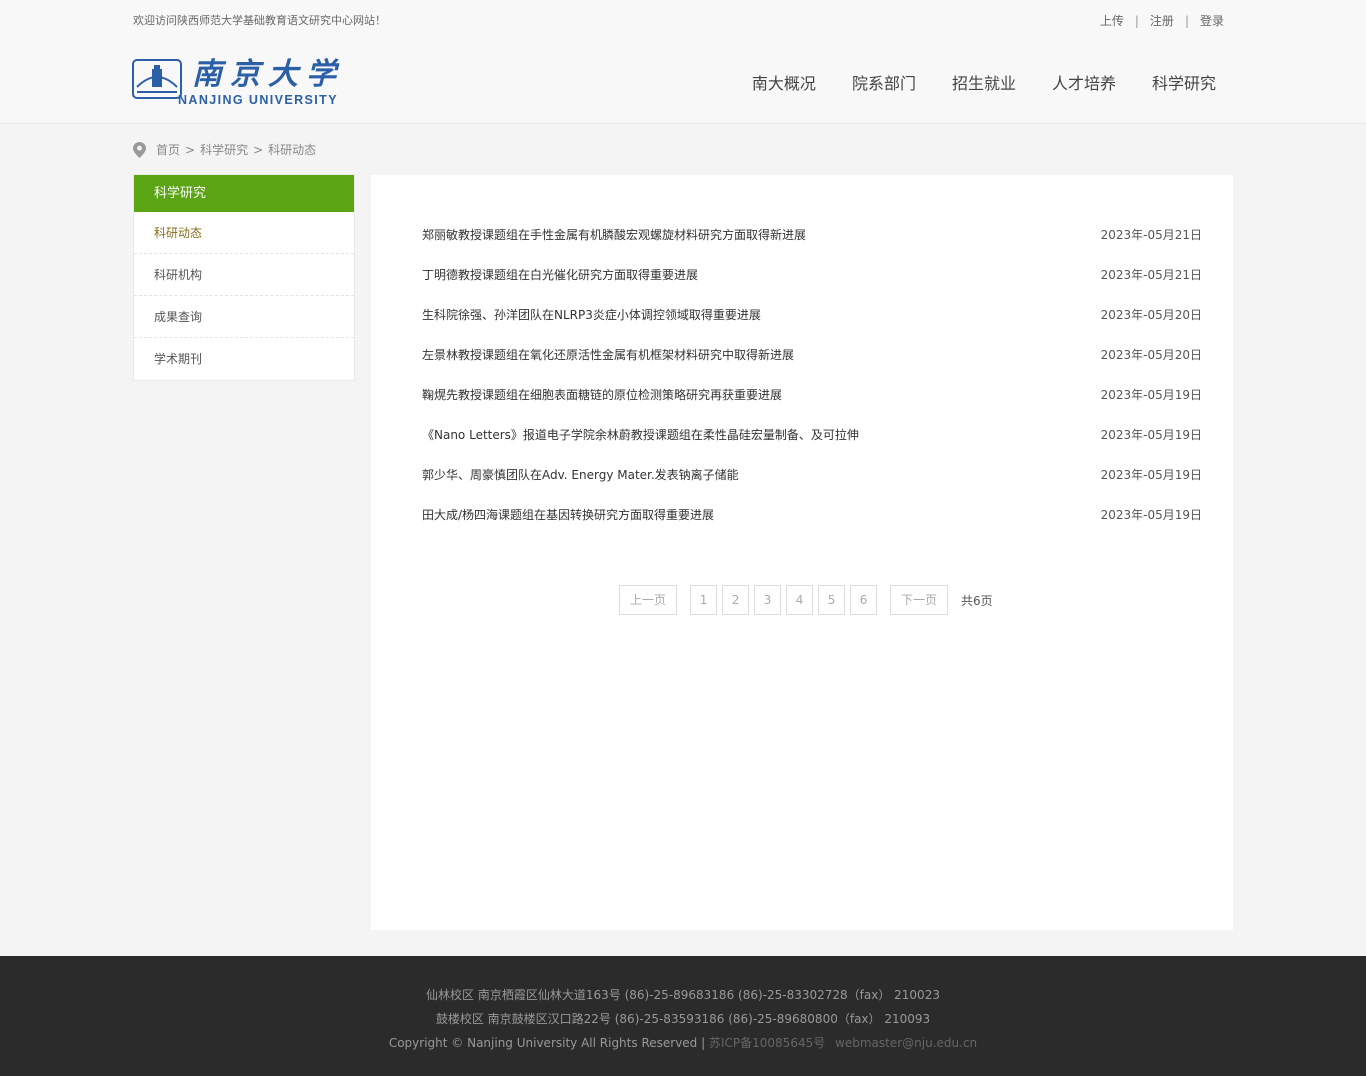  Describe the element at coordinates (244, 193) in the screenshot. I see `sidebar-title: 科学研究` at that location.